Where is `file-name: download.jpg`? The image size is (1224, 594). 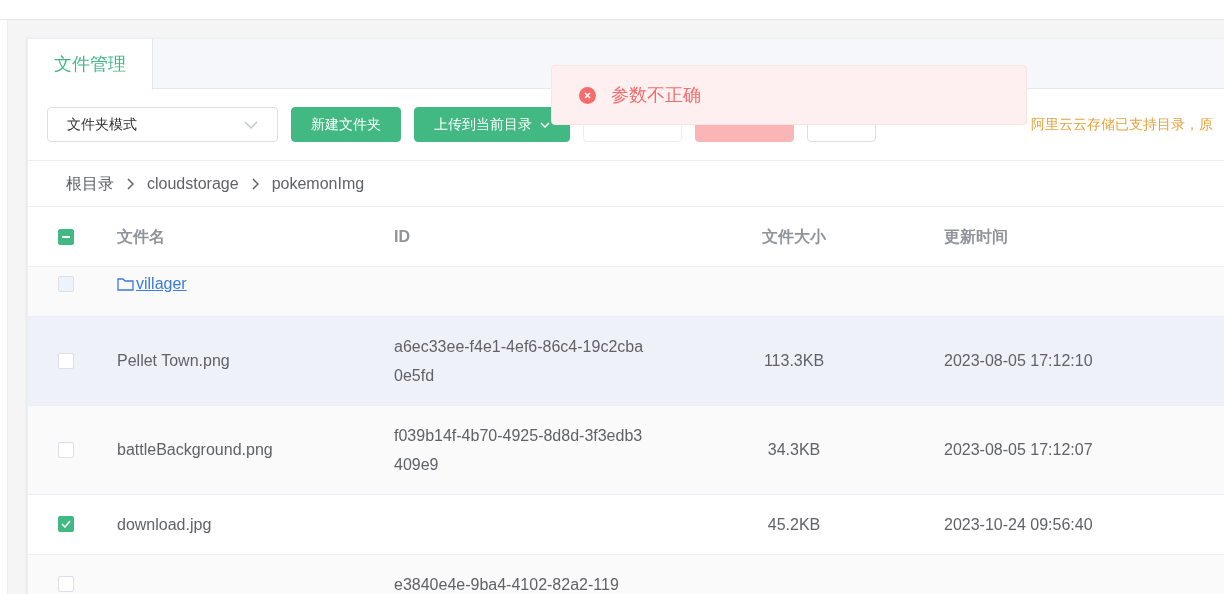 file-name: download.jpg is located at coordinates (164, 524).